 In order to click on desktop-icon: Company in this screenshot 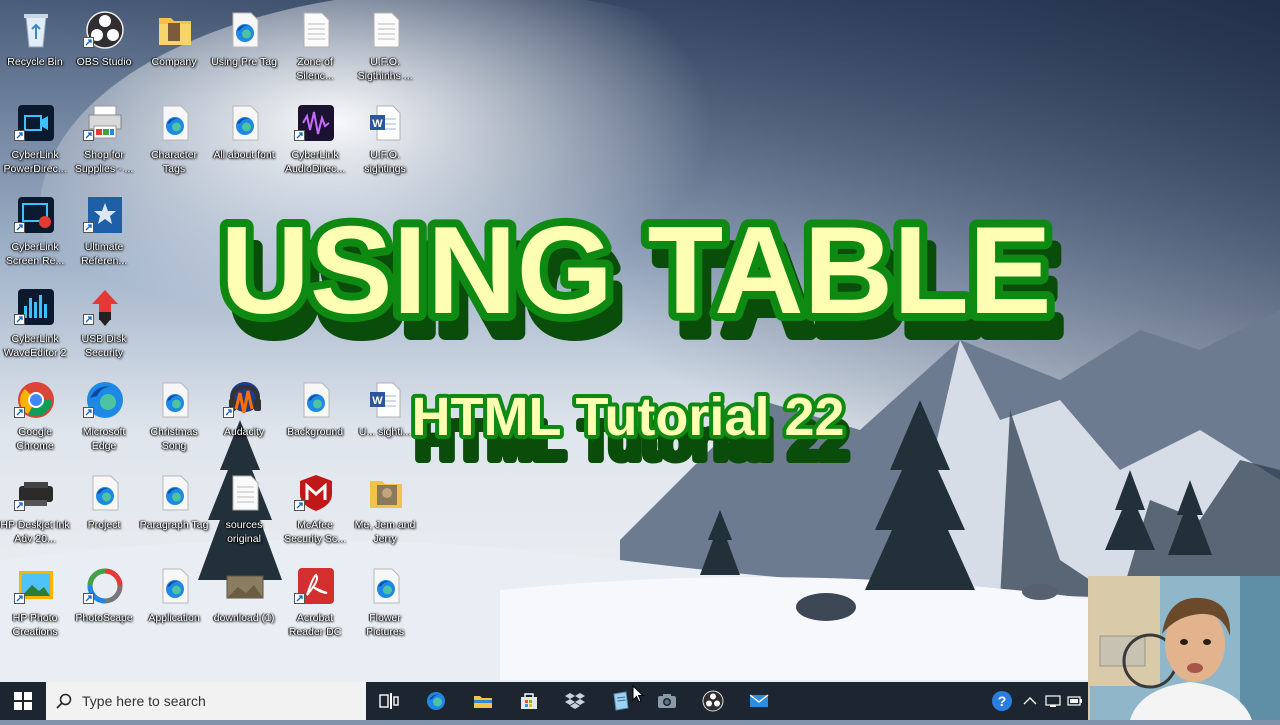, I will do `click(174, 49)`.